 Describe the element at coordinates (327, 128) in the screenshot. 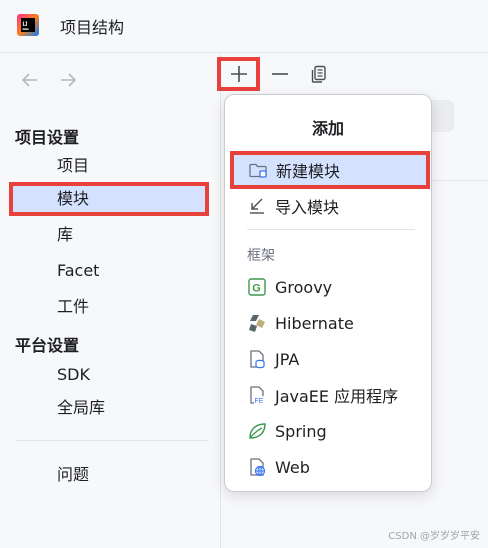

I see `popup-title: 添加` at that location.